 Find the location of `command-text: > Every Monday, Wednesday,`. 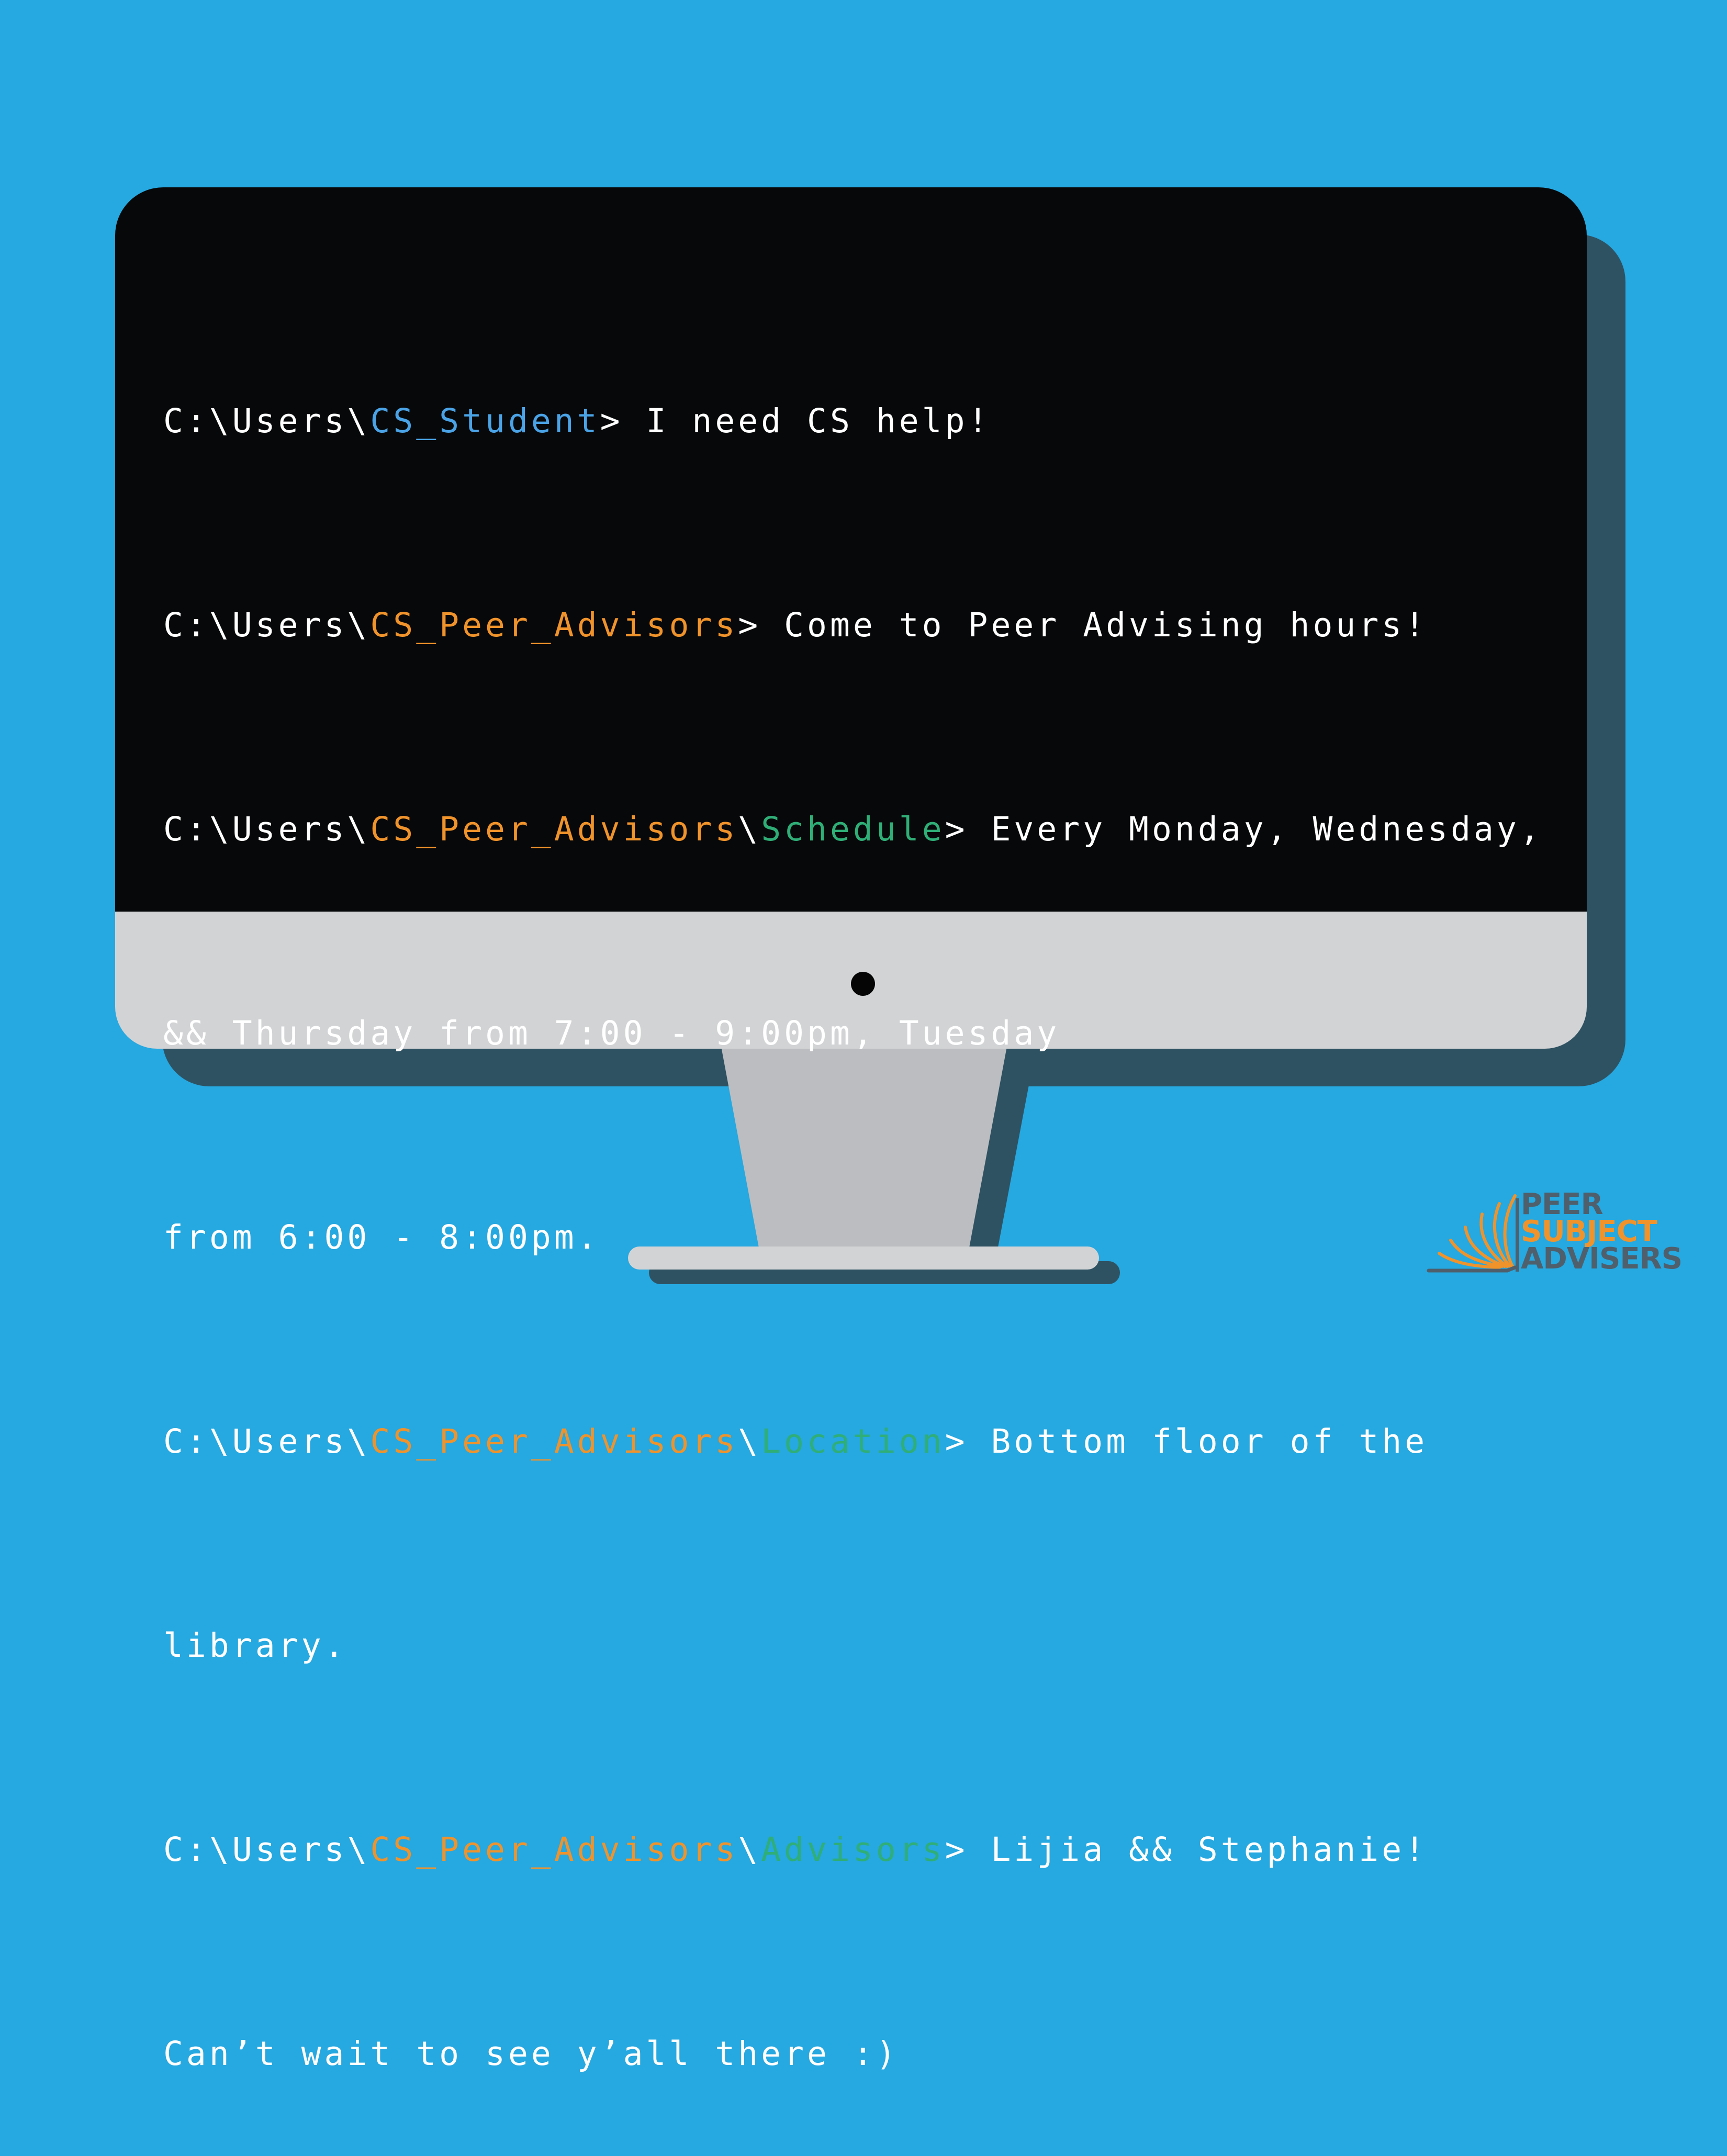

command-text: > Every Monday, Wednesday, is located at coordinates (1244, 829).